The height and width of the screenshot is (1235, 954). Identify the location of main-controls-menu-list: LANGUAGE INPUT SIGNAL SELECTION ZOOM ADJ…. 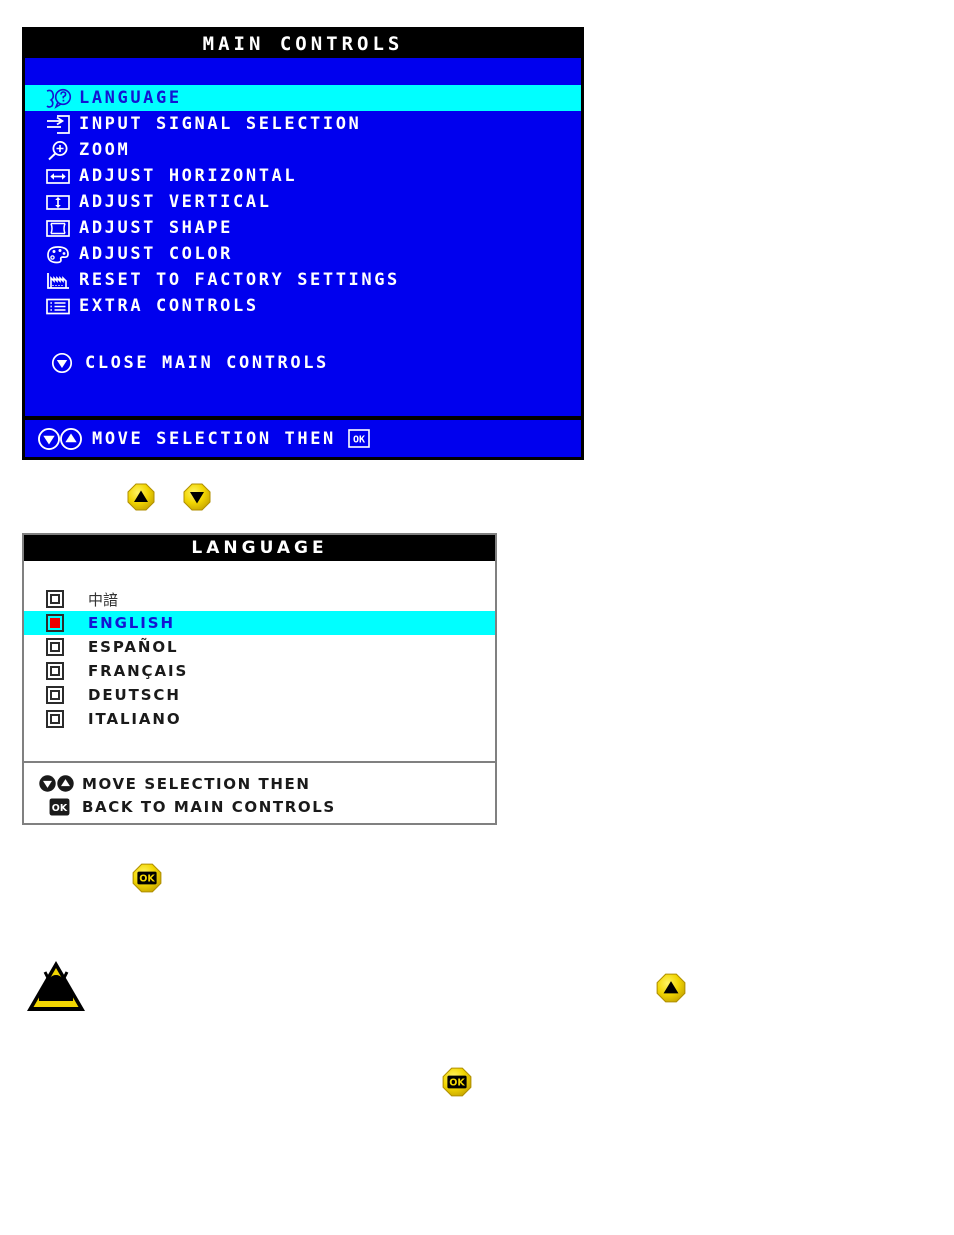
(303, 202).